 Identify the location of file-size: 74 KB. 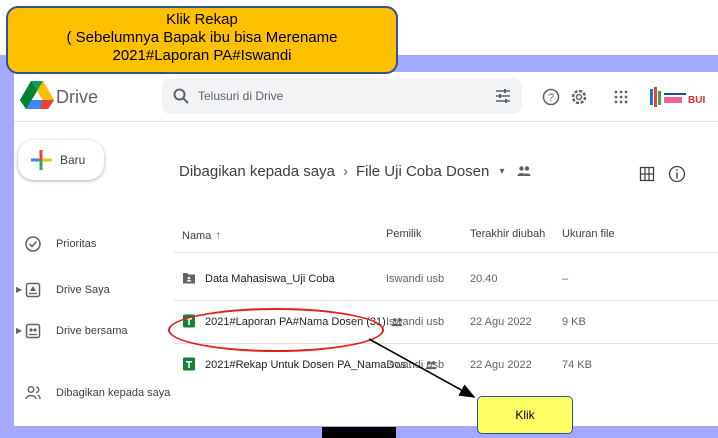
(577, 365).